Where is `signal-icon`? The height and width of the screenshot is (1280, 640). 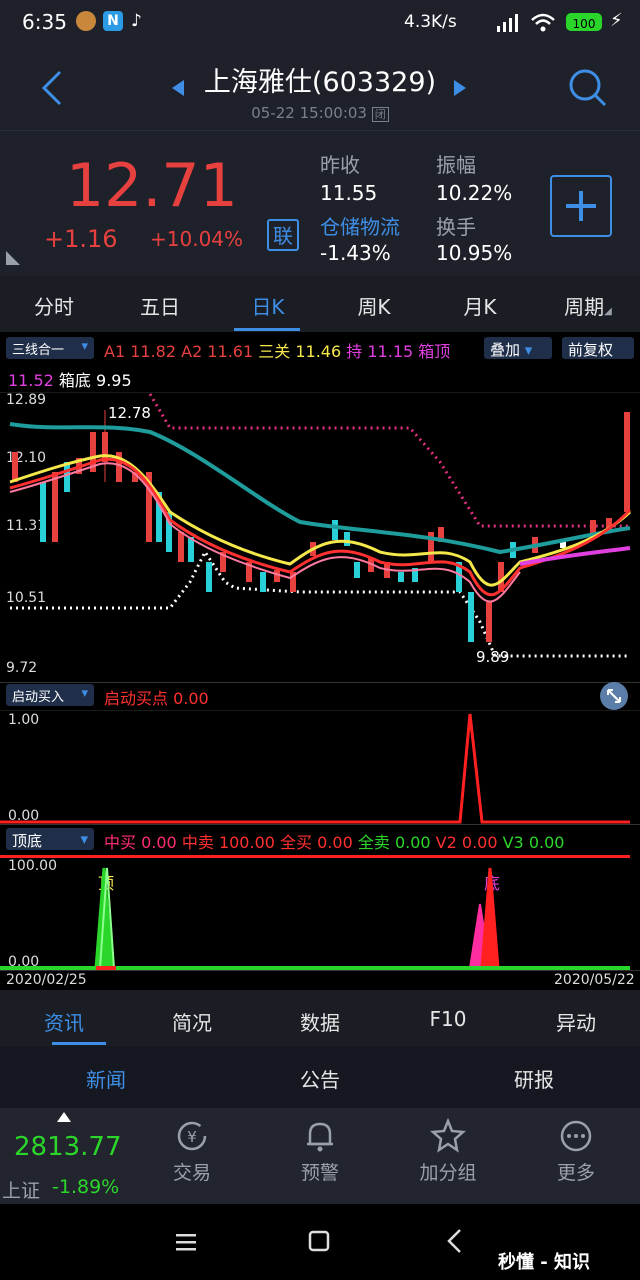
signal-icon is located at coordinates (507, 23).